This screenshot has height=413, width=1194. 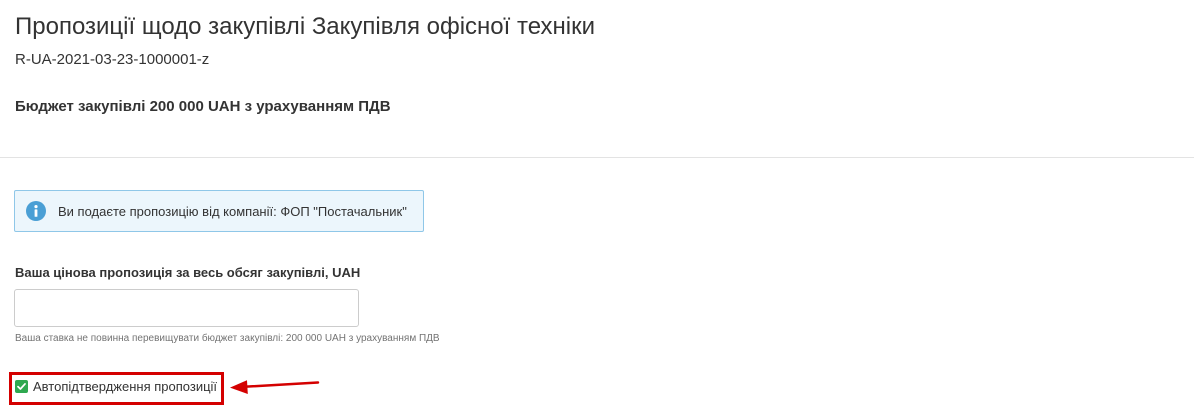 I want to click on price-offer-input, so click(x=186, y=308).